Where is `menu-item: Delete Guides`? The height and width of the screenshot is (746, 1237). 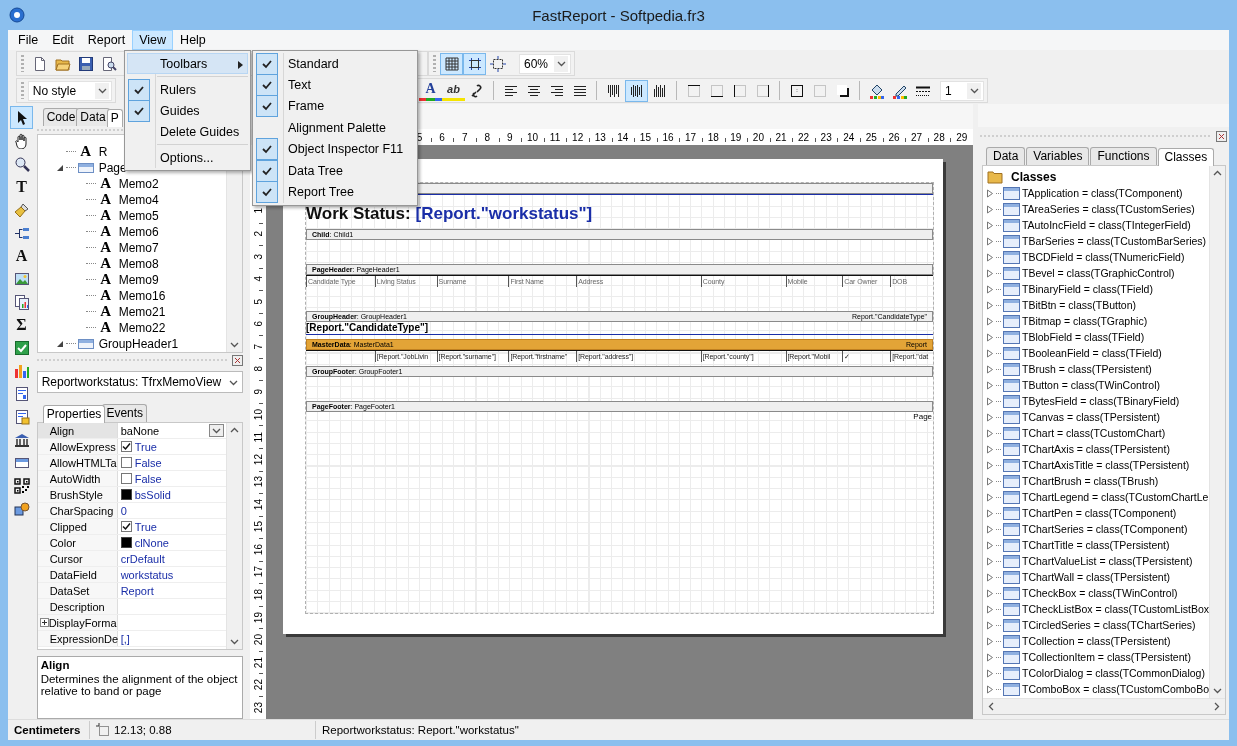
menu-item: Delete Guides is located at coordinates (187, 131).